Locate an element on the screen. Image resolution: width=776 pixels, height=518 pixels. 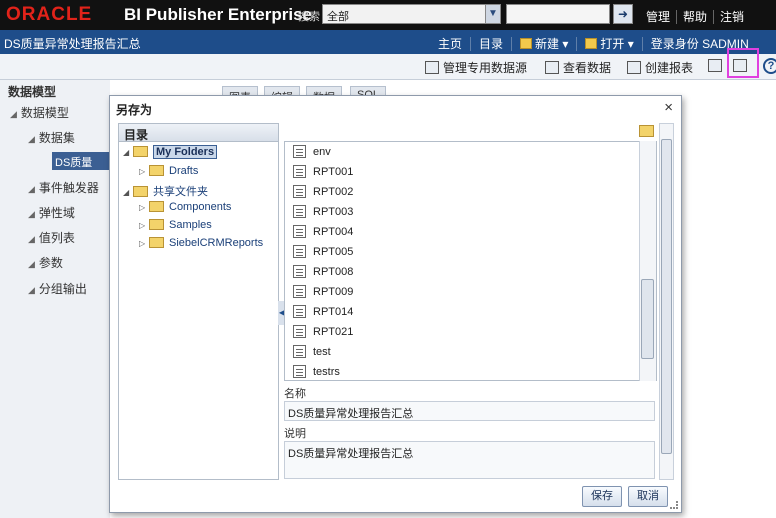
help-link: 帮助 is located at coordinates (695, 17).